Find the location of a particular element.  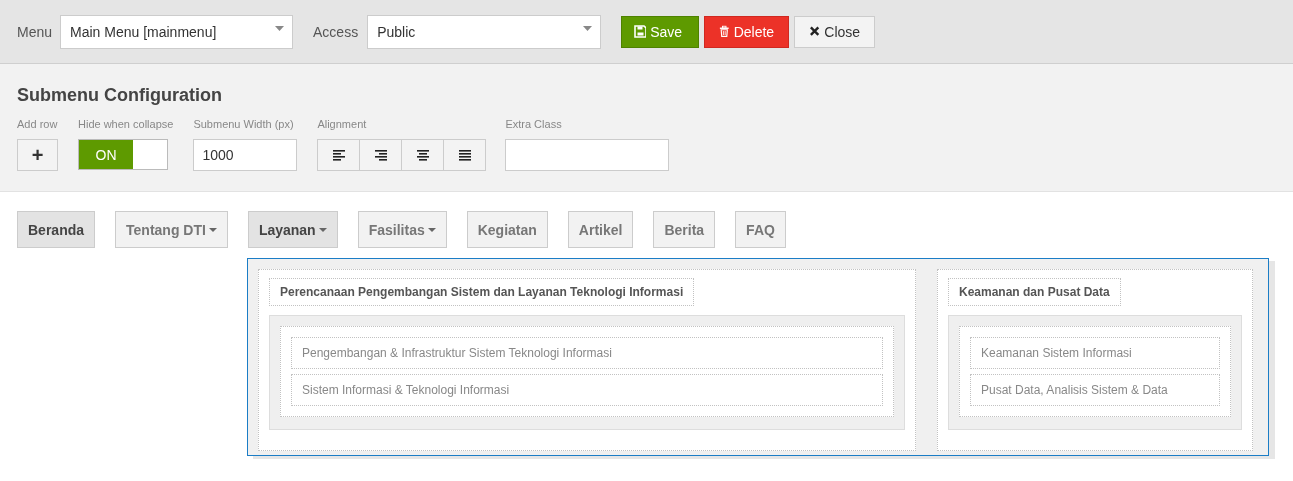

column-title: Keamanan dan Pusat Data is located at coordinates (1034, 292).